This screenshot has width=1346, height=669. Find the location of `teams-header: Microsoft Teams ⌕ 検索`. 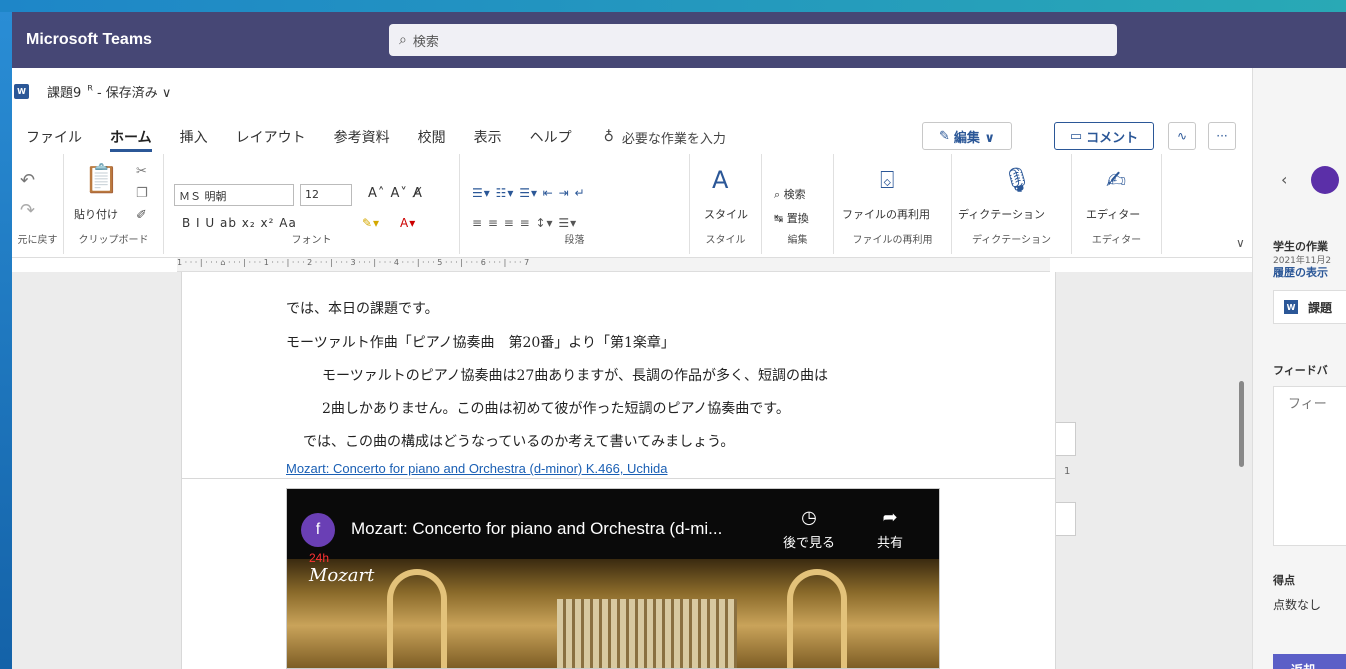

teams-header: Microsoft Teams ⌕ 検索 is located at coordinates (679, 40).